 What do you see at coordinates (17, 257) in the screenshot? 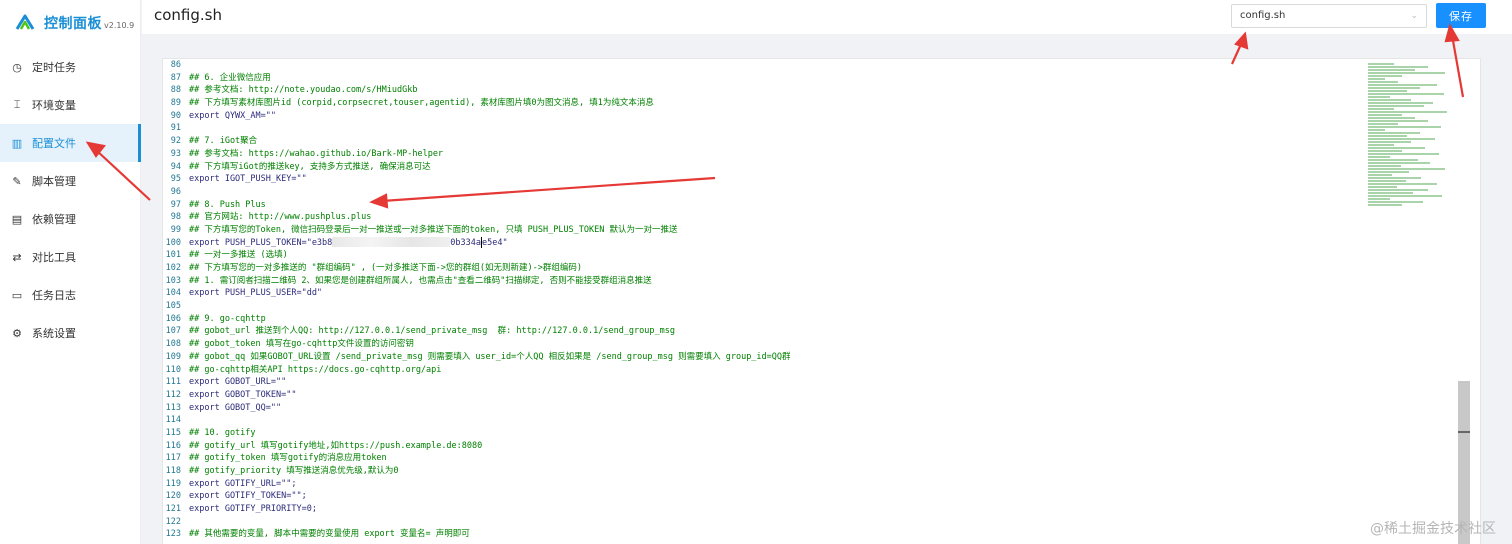
I see `diff-icon: ⇄` at bounding box center [17, 257].